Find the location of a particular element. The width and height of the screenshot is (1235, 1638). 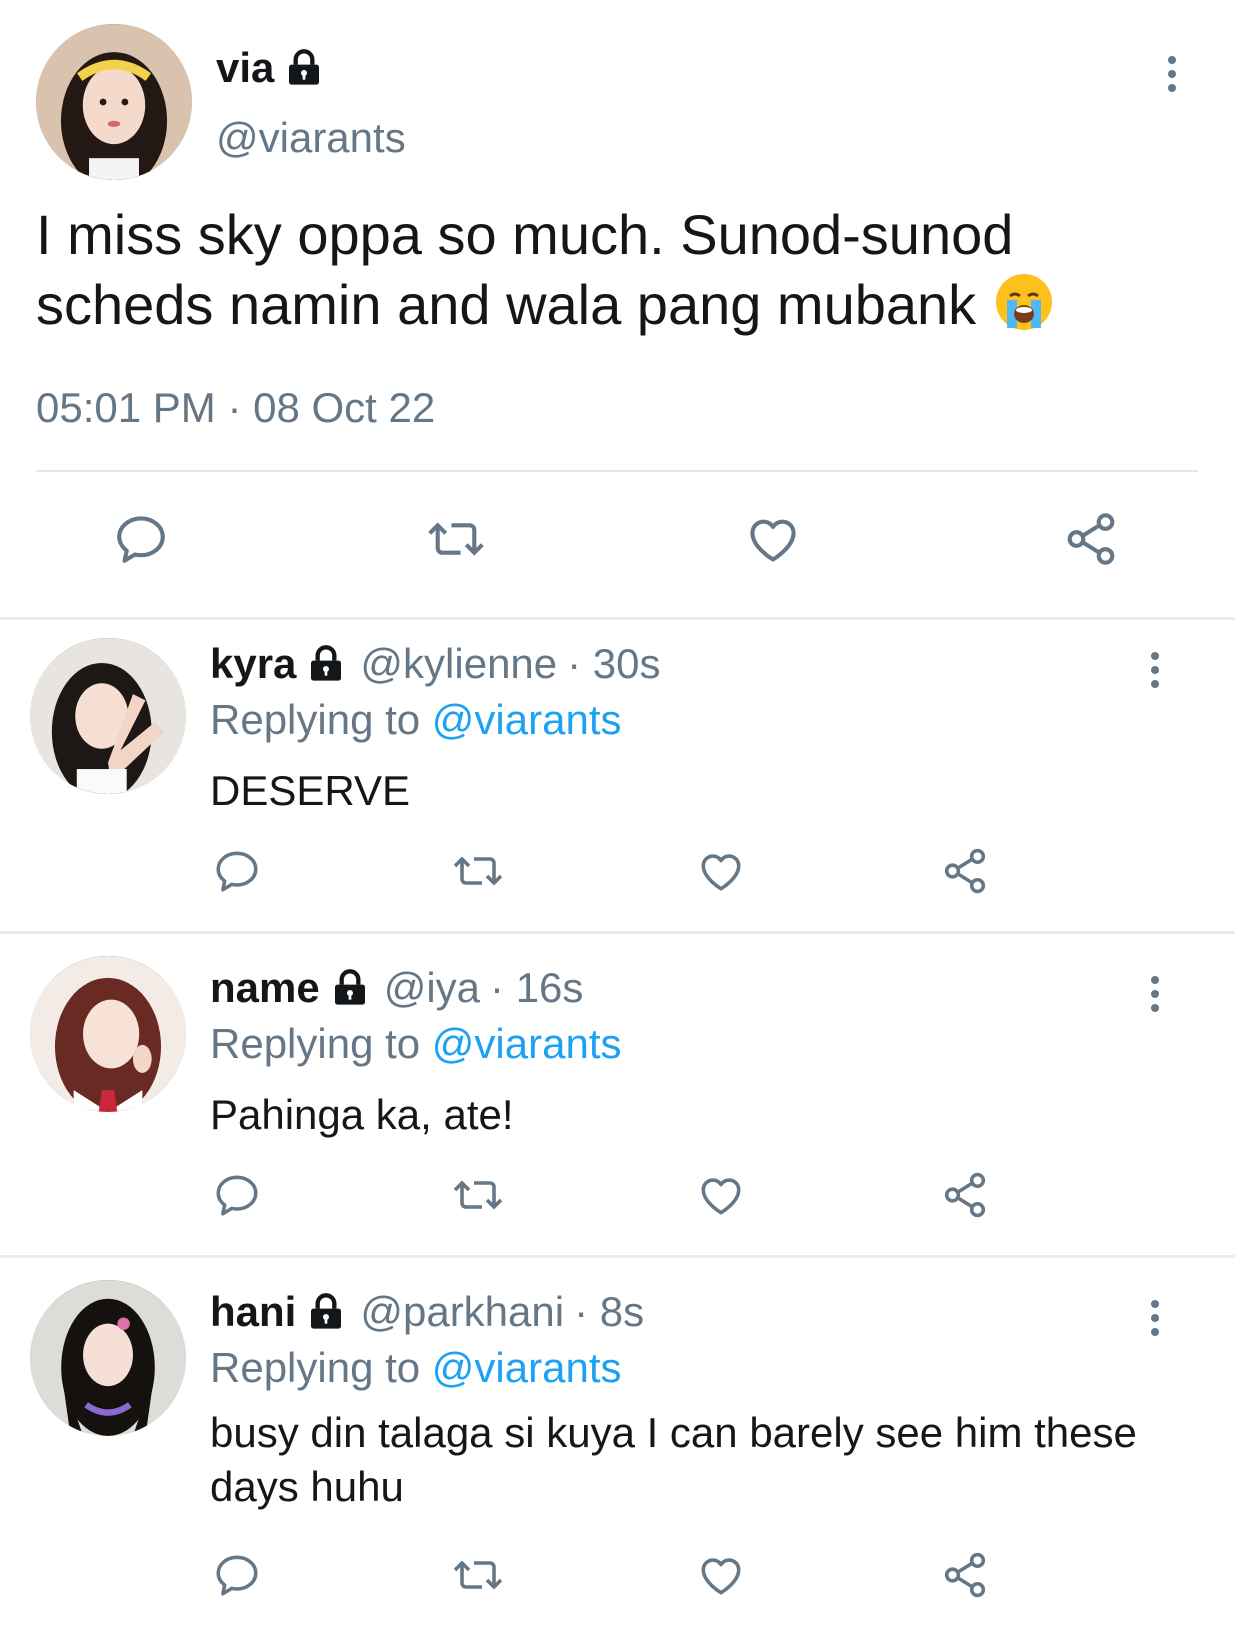

author-handle: @iya is located at coordinates (432, 988).